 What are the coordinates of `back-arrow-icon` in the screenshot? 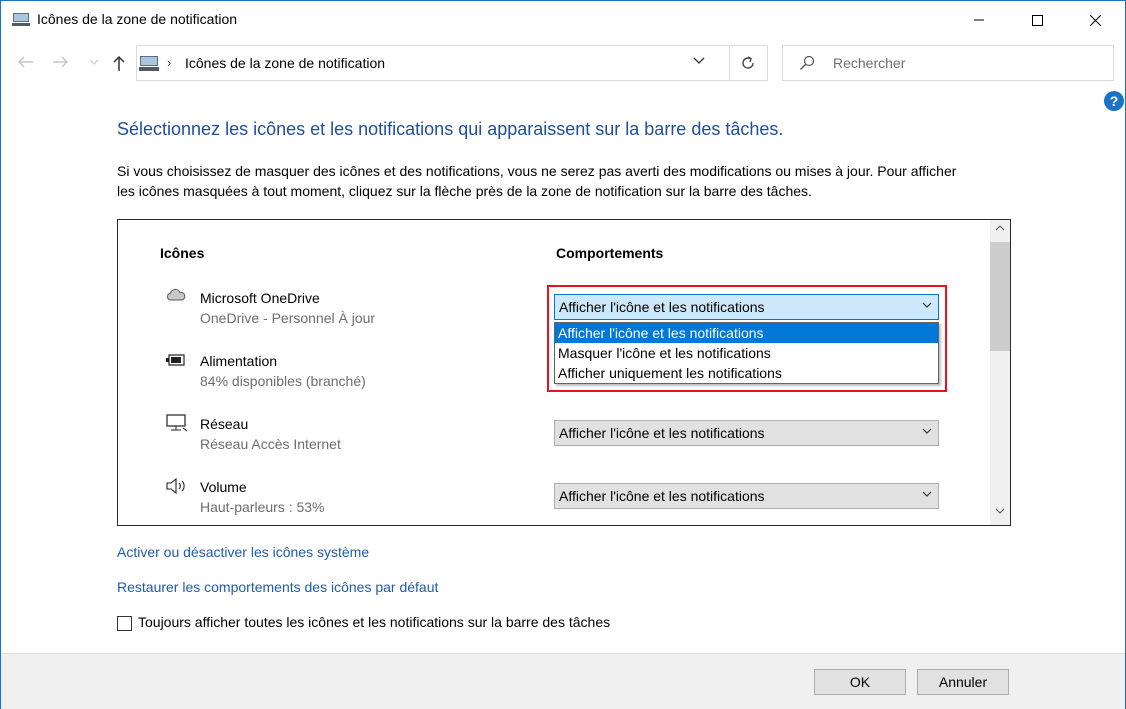 It's located at (25, 62).